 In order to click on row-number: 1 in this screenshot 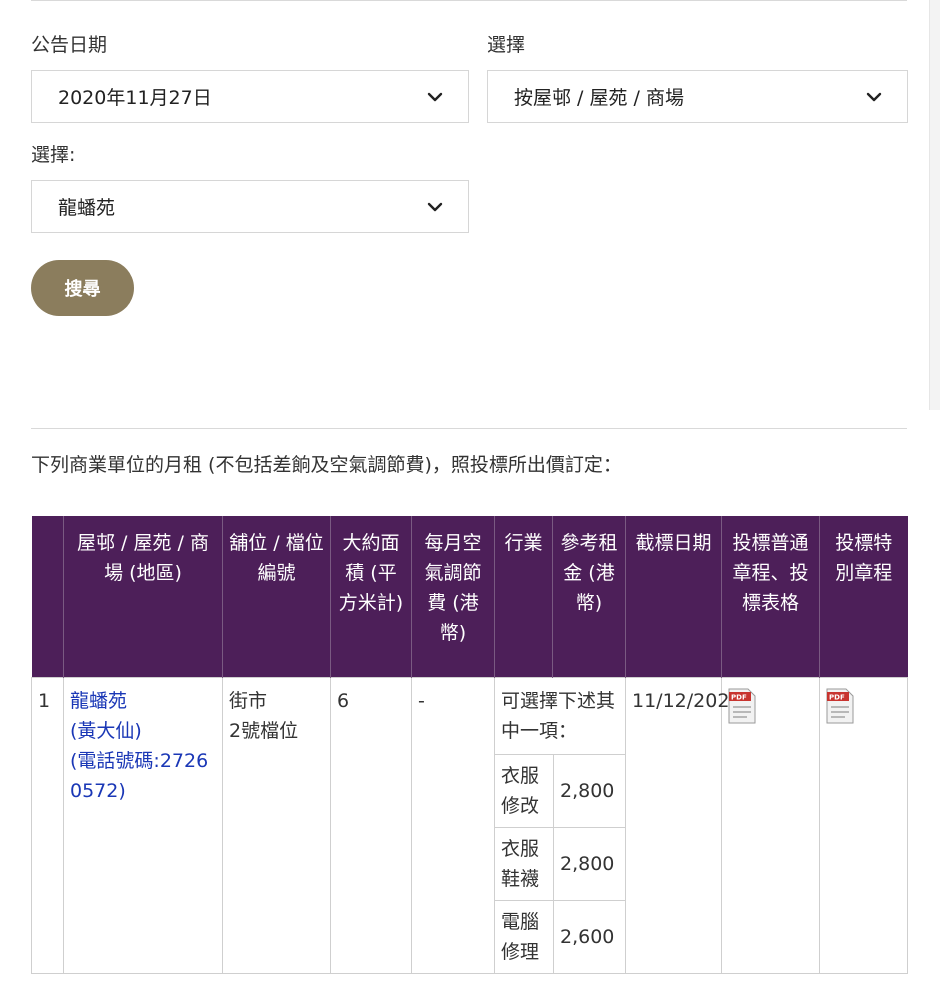, I will do `click(47, 825)`.